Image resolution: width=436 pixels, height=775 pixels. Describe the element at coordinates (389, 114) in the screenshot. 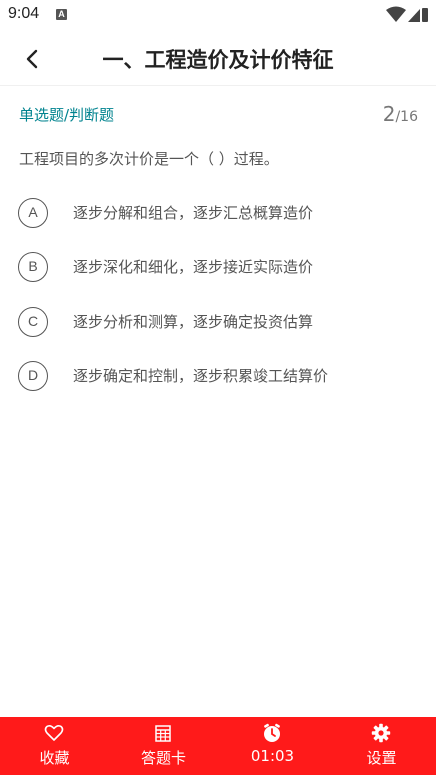

I see `current-question-number: 2` at that location.